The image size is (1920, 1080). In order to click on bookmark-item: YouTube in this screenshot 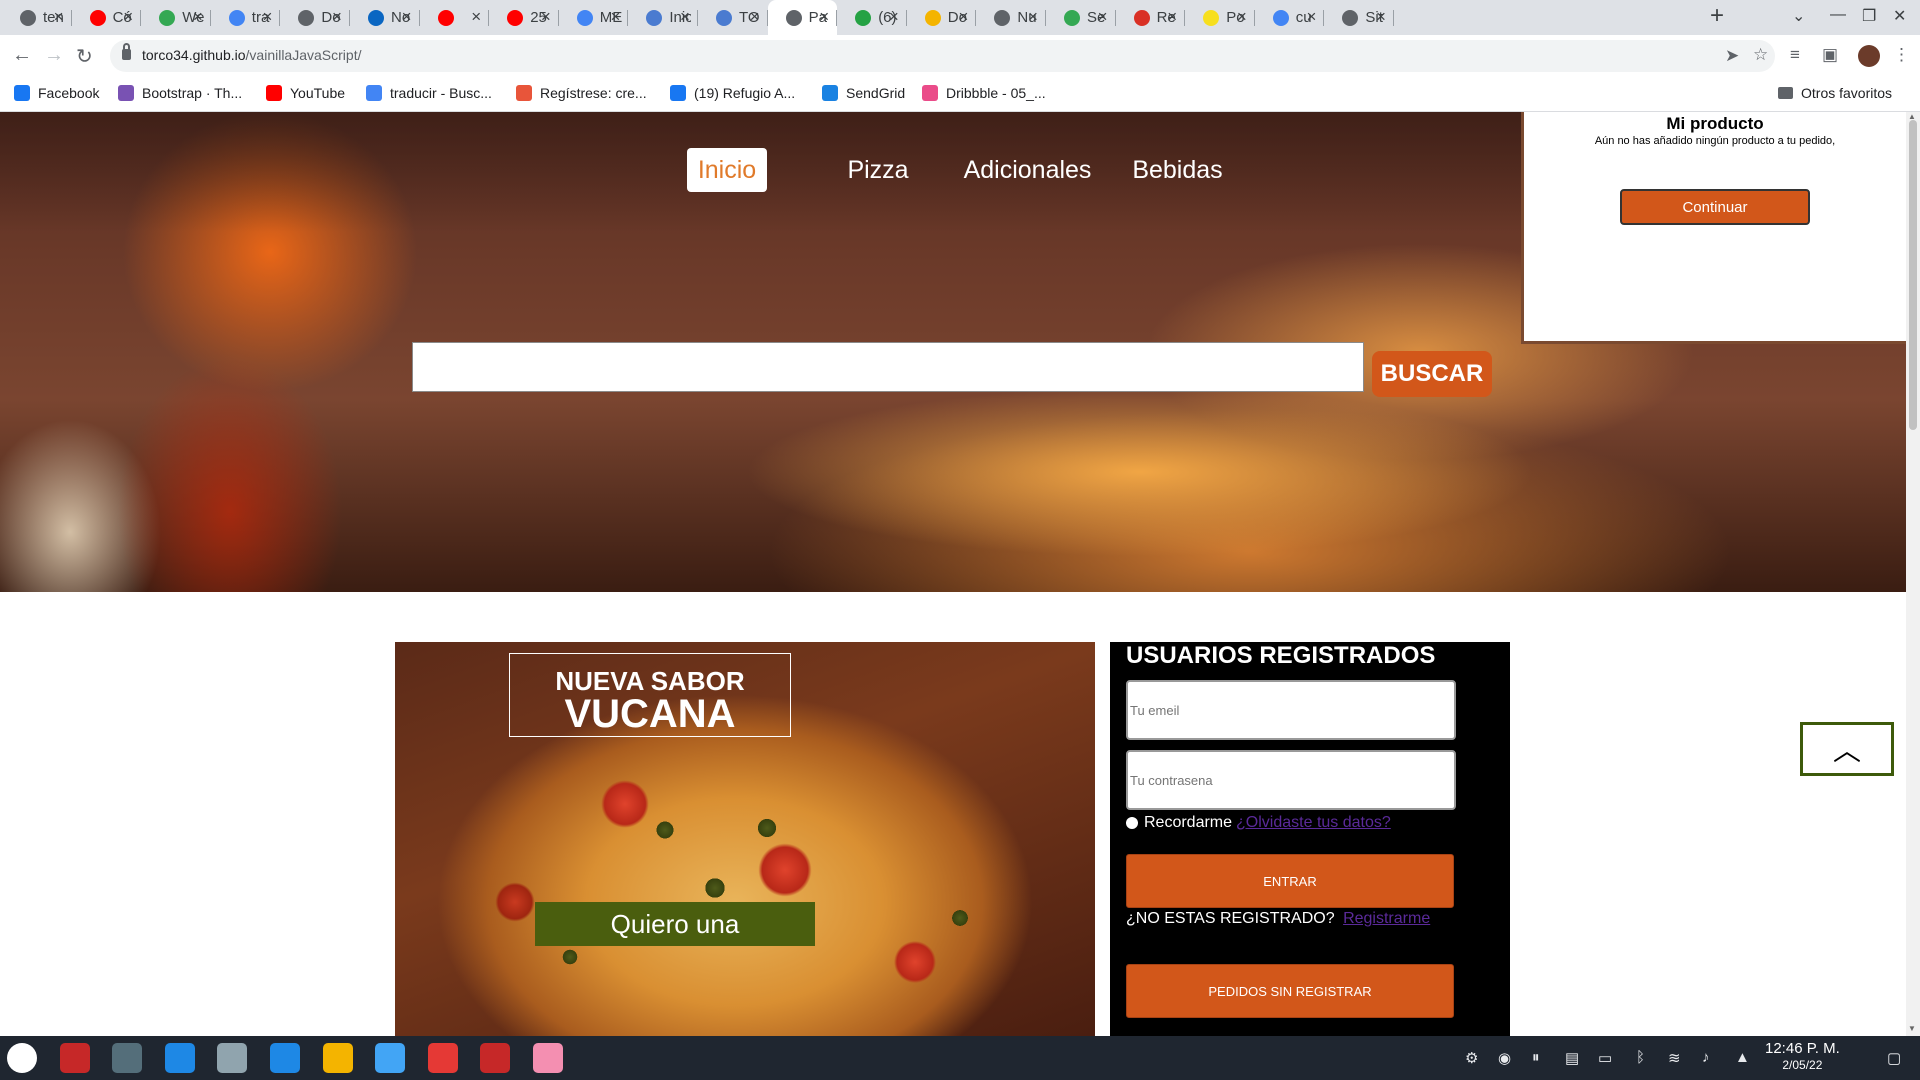, I will do `click(305, 93)`.